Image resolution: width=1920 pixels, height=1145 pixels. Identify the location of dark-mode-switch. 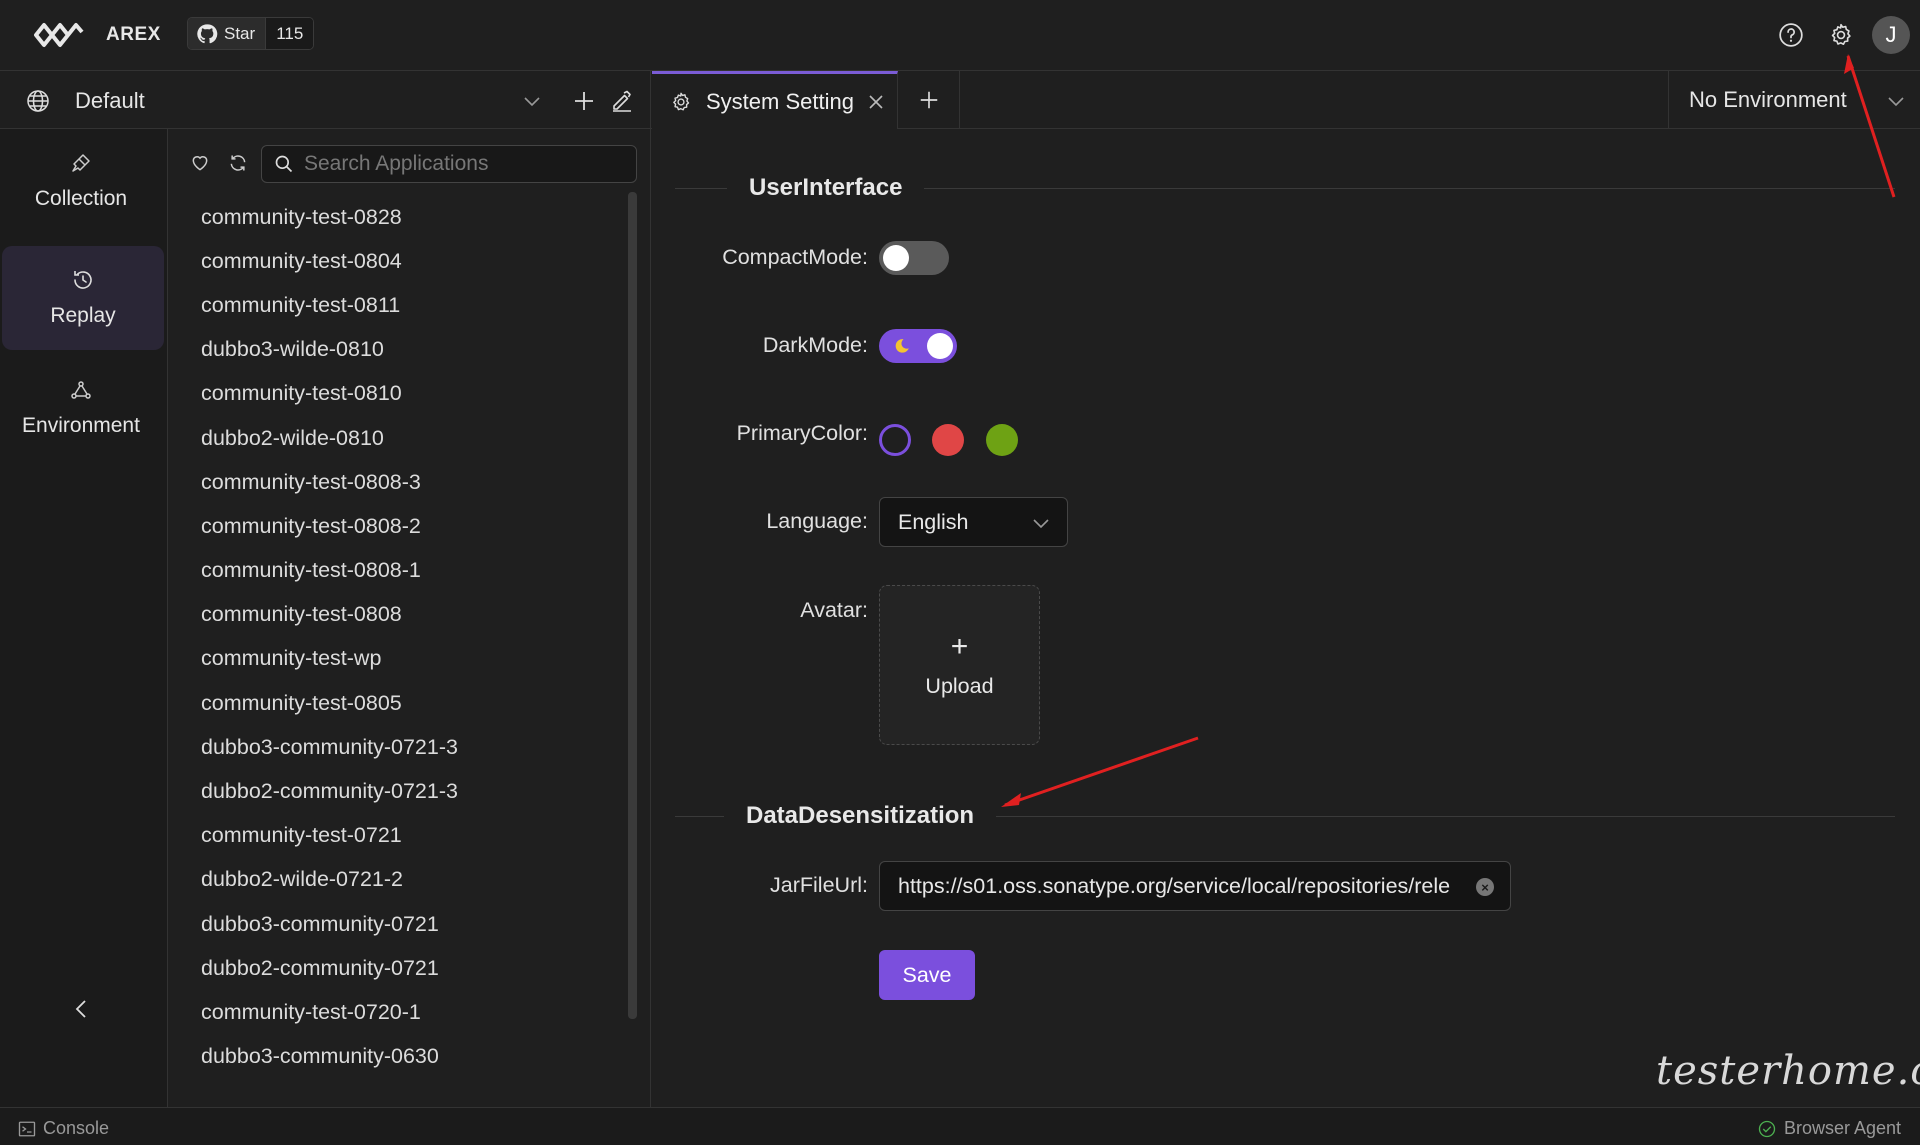
(918, 346).